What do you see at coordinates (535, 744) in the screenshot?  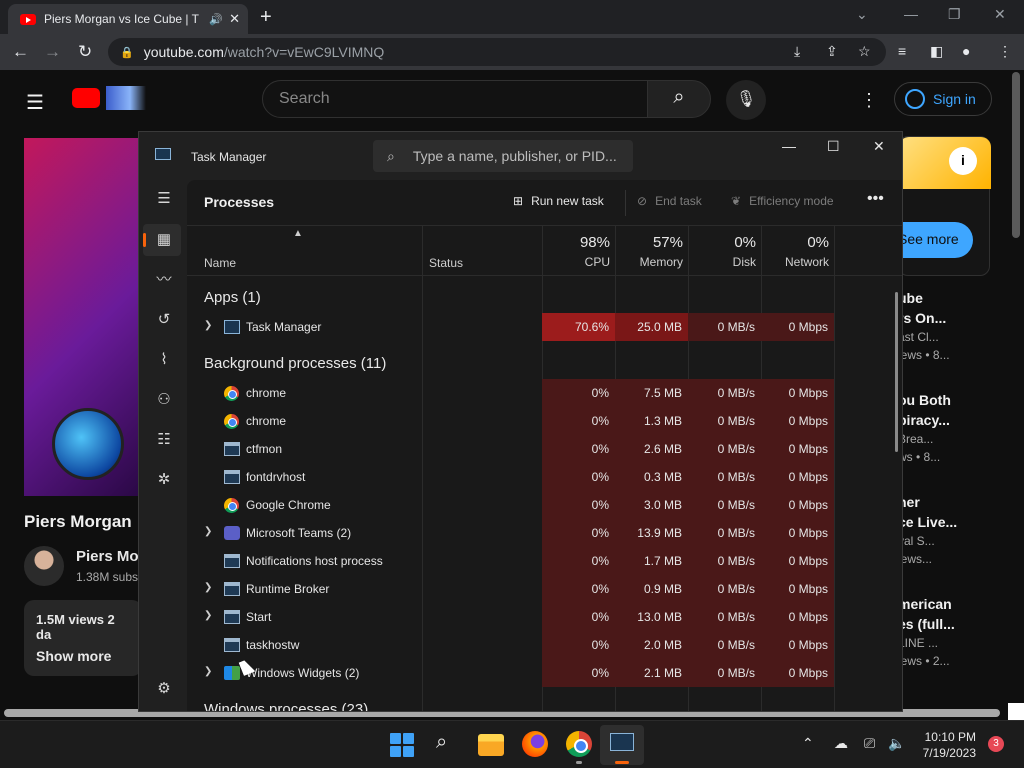 I see `firefox-icon` at bounding box center [535, 744].